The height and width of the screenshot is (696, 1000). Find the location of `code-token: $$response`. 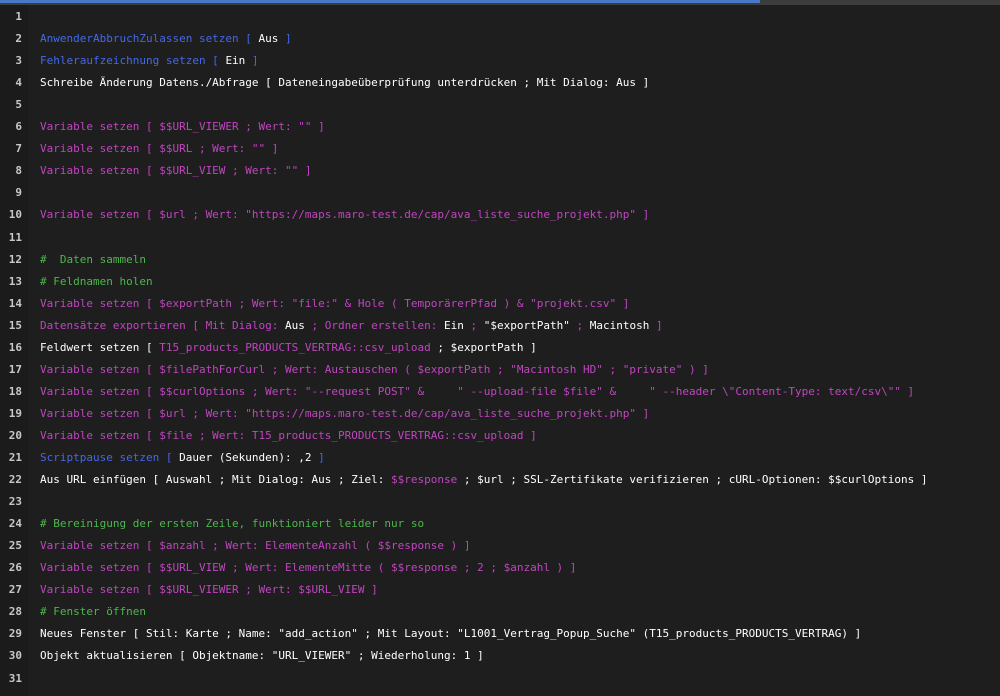

code-token: $$response is located at coordinates (424, 480).